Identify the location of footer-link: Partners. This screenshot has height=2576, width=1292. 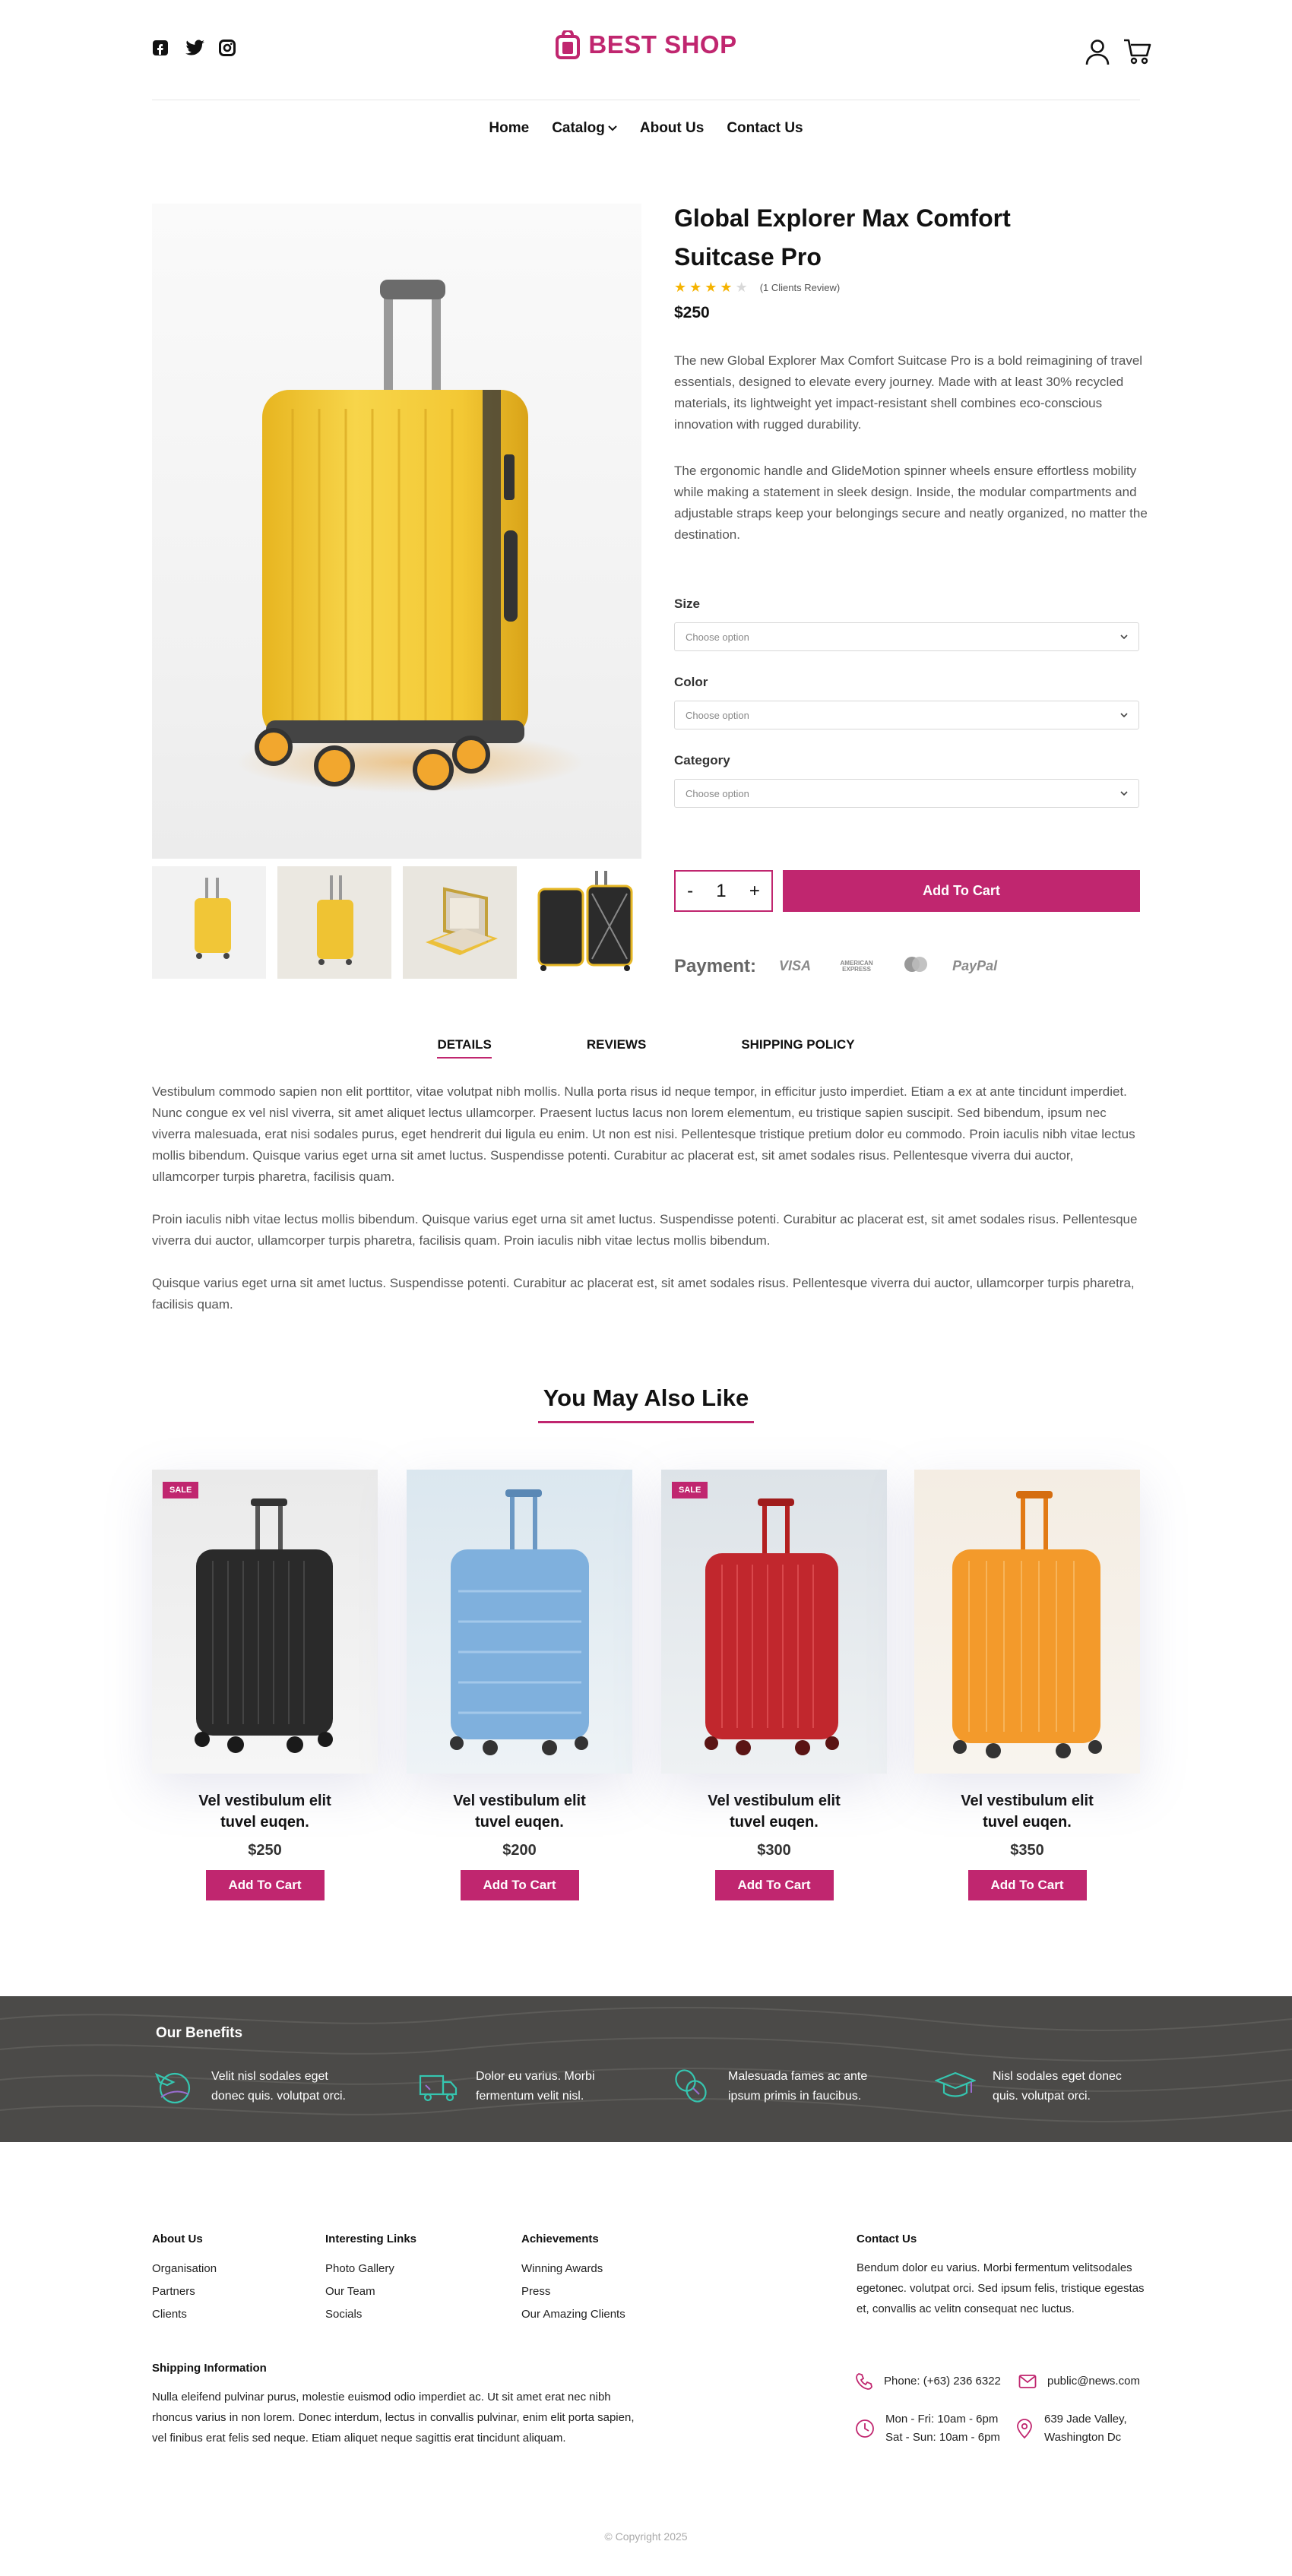
(184, 2291).